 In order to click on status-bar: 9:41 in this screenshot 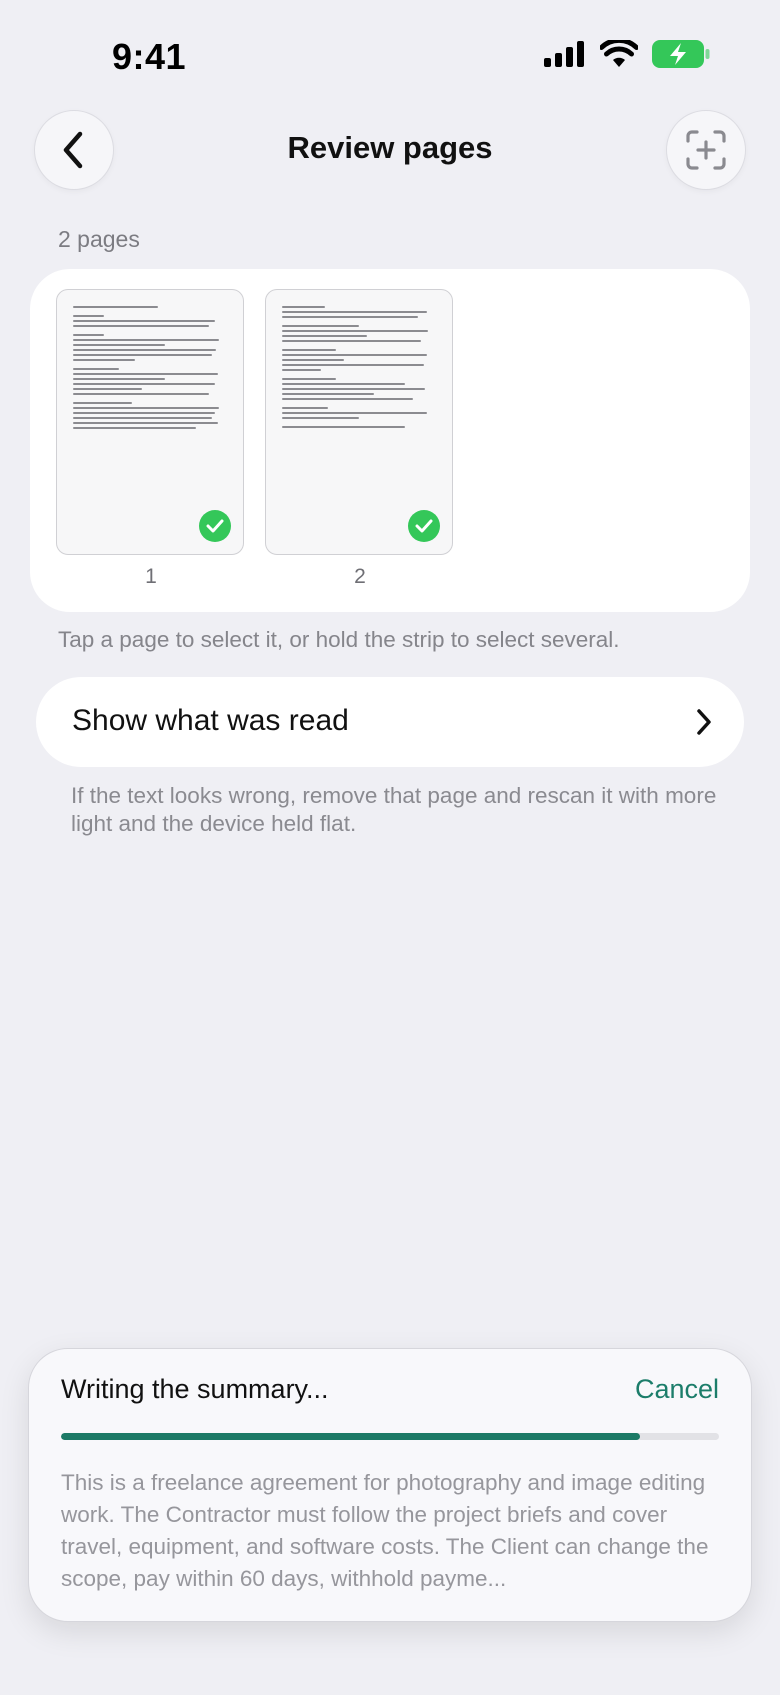, I will do `click(390, 55)`.